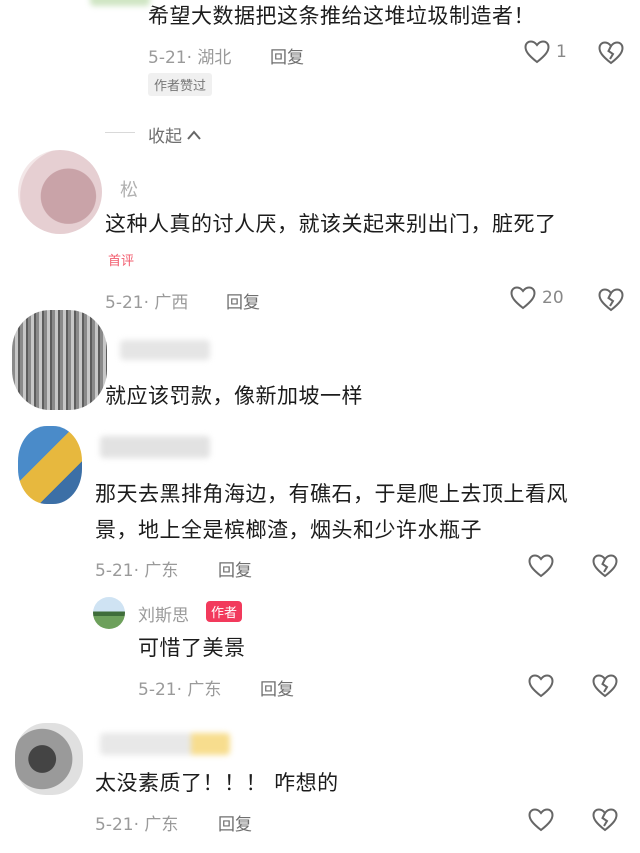 The height and width of the screenshot is (853, 640). I want to click on like-button: 1, so click(545, 52).